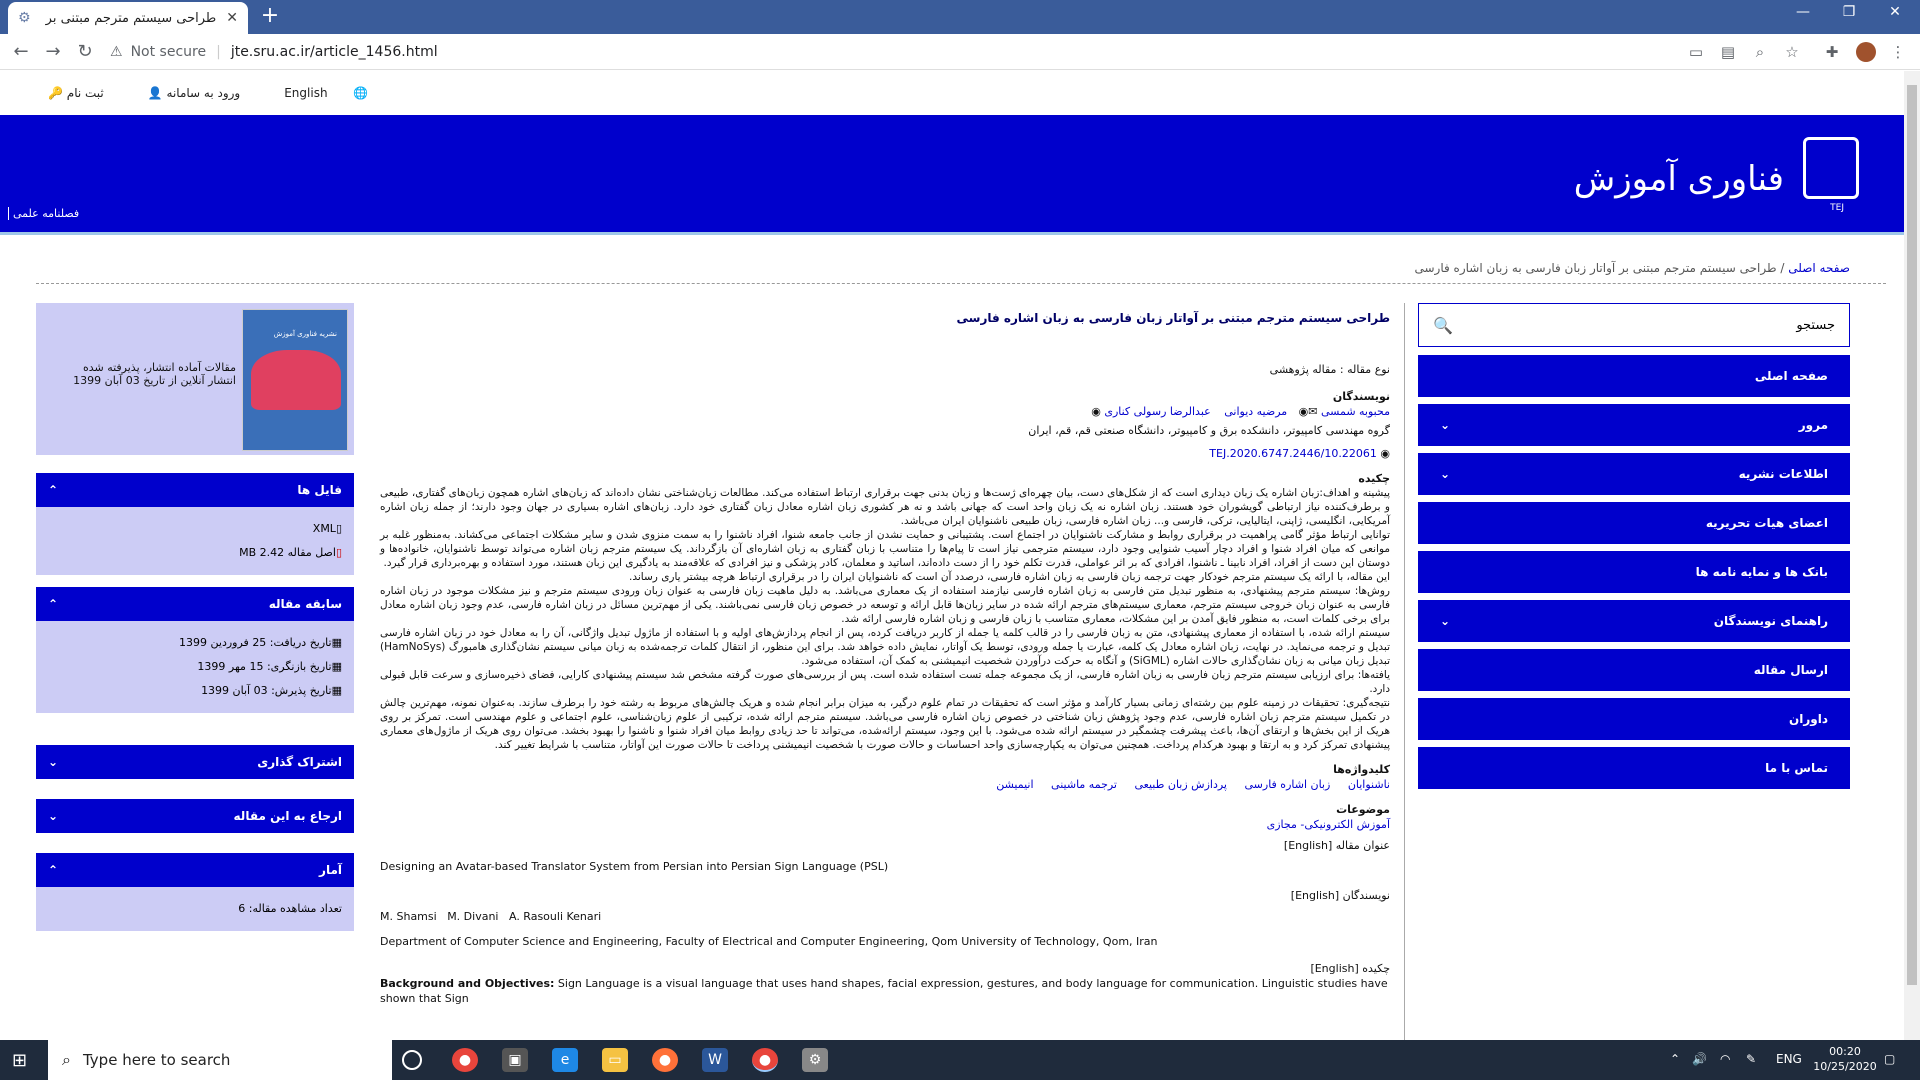 This screenshot has height=1080, width=1920. What do you see at coordinates (1751, 1059) in the screenshot?
I see `pen-icon: ✎` at bounding box center [1751, 1059].